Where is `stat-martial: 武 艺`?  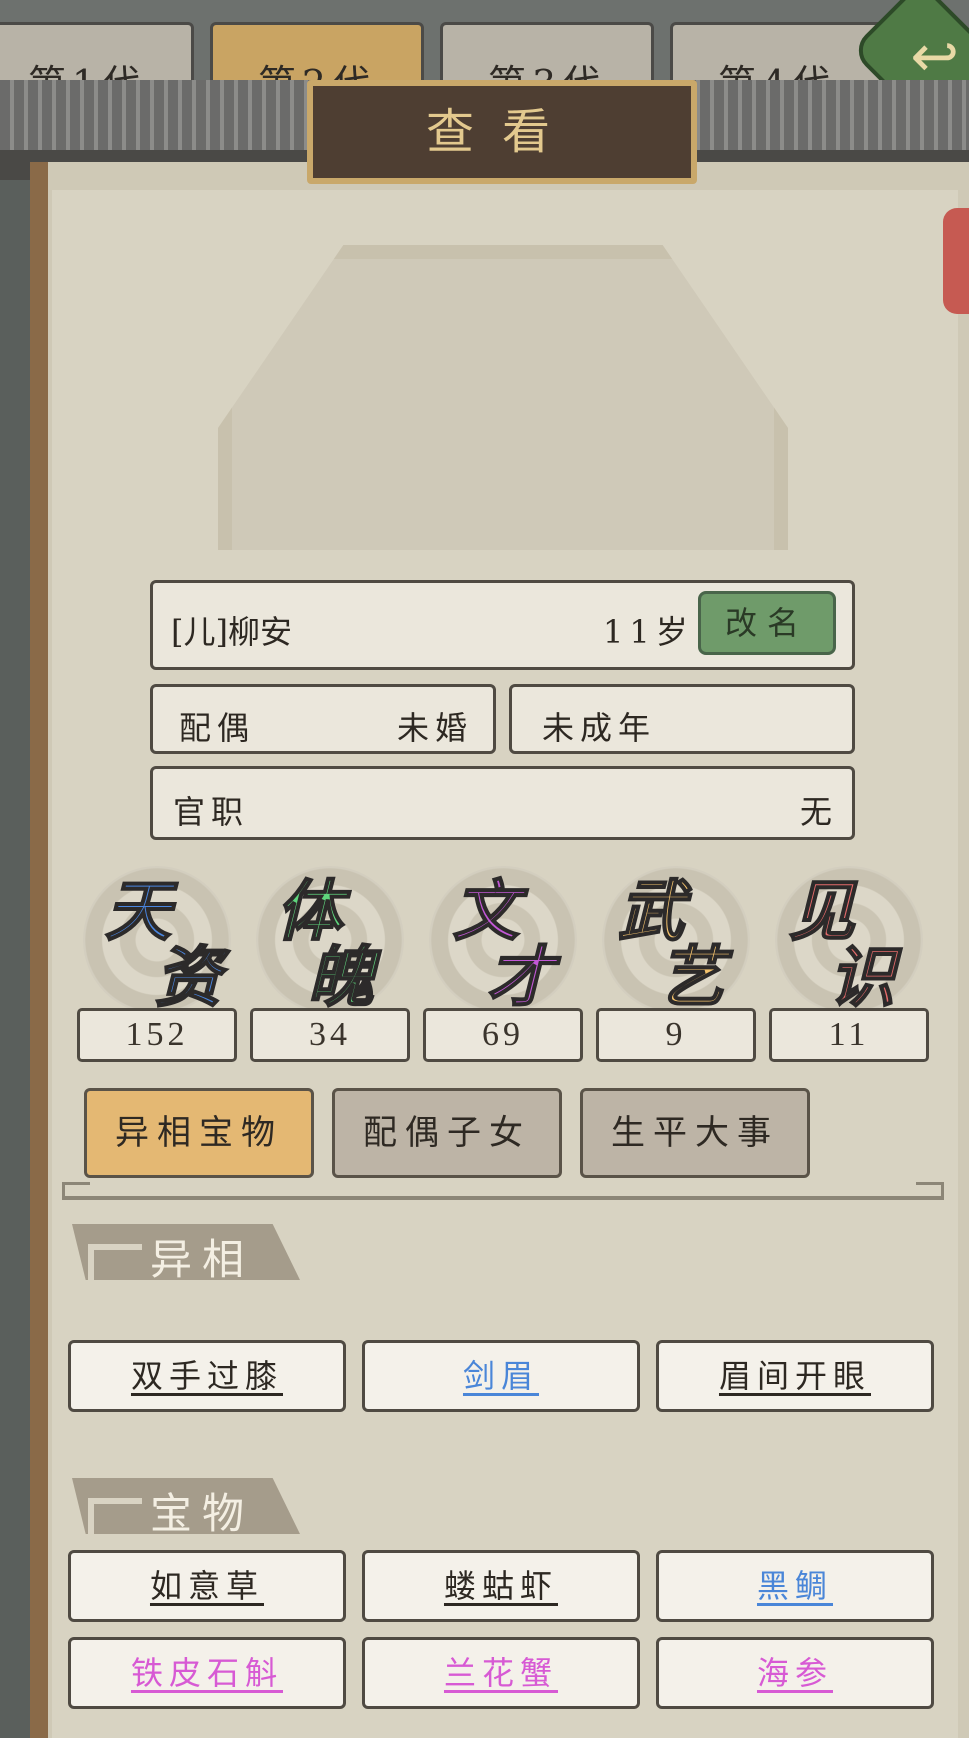 stat-martial: 武 艺 is located at coordinates (676, 938).